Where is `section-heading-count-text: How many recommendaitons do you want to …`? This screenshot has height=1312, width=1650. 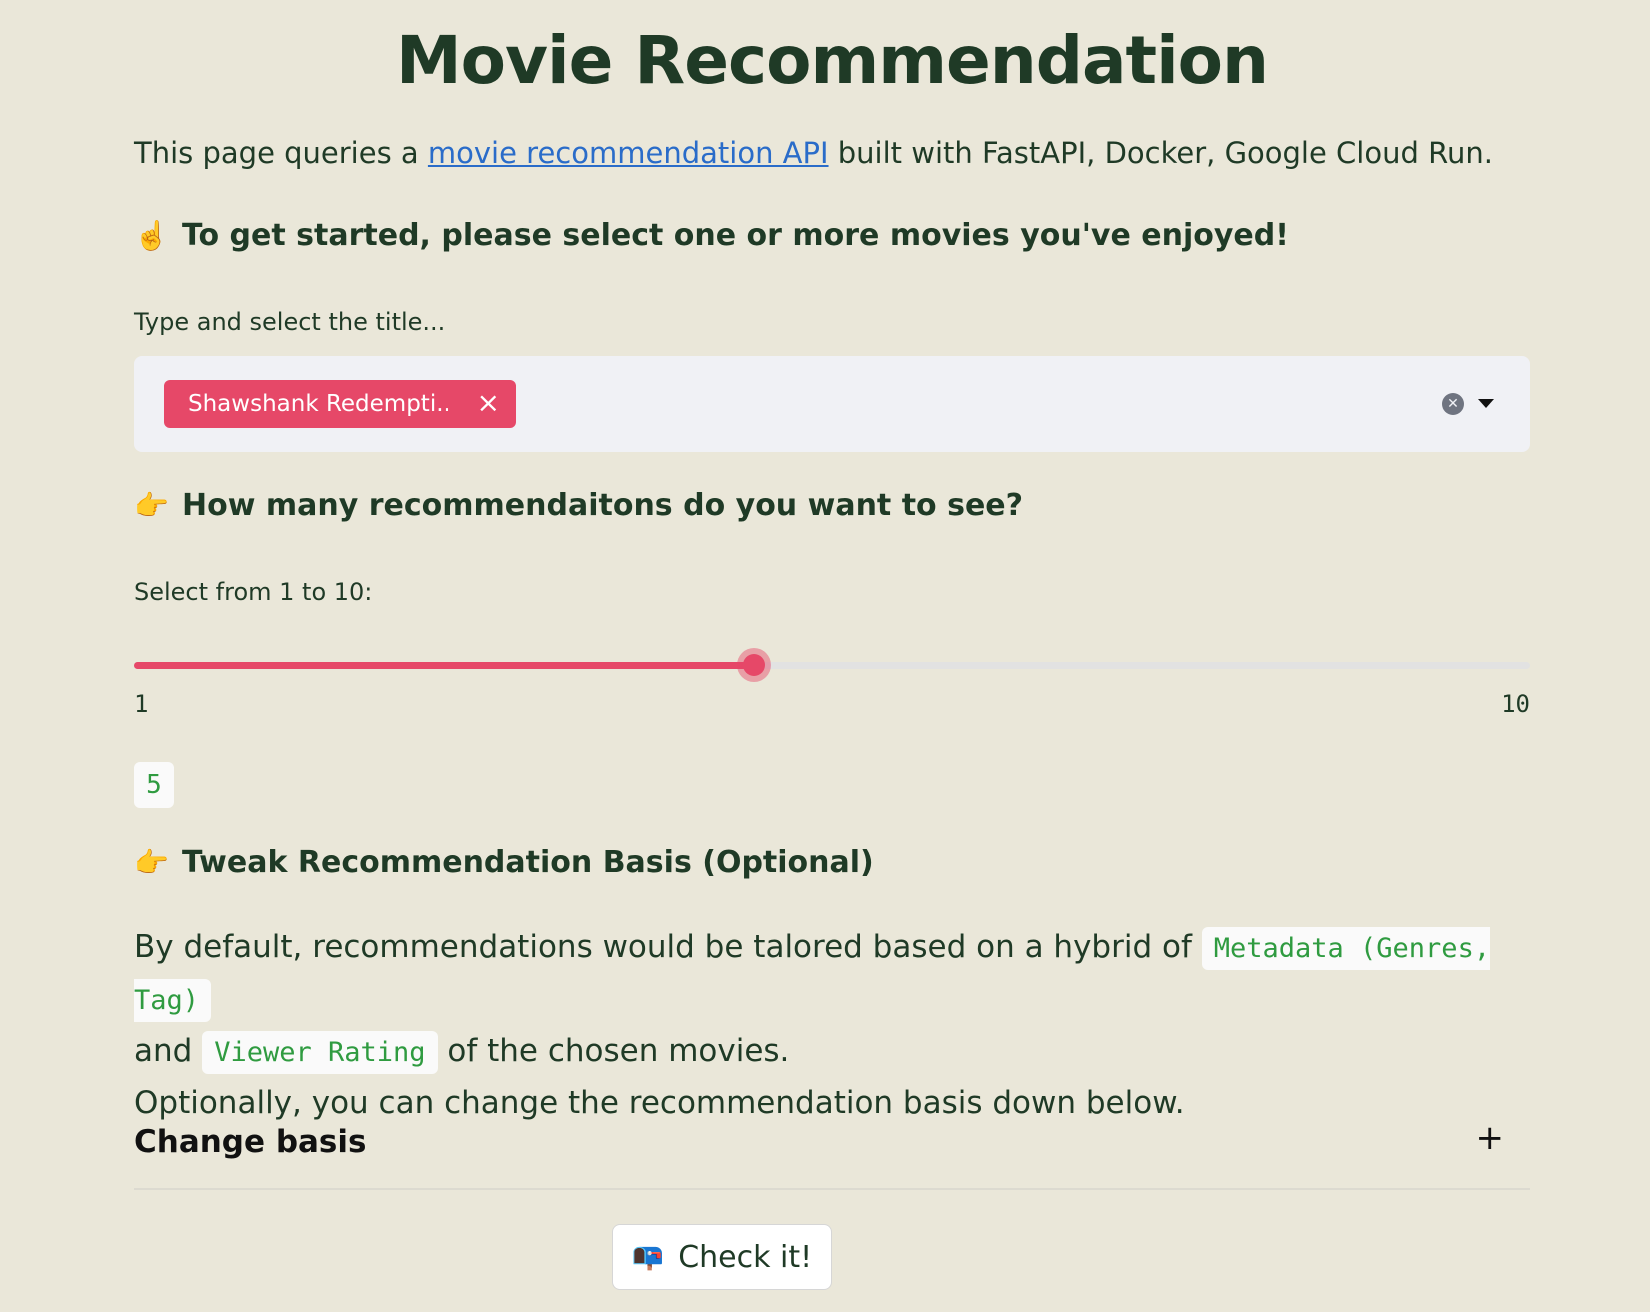
section-heading-count-text: How many recommendaitons do you want to … is located at coordinates (603, 505).